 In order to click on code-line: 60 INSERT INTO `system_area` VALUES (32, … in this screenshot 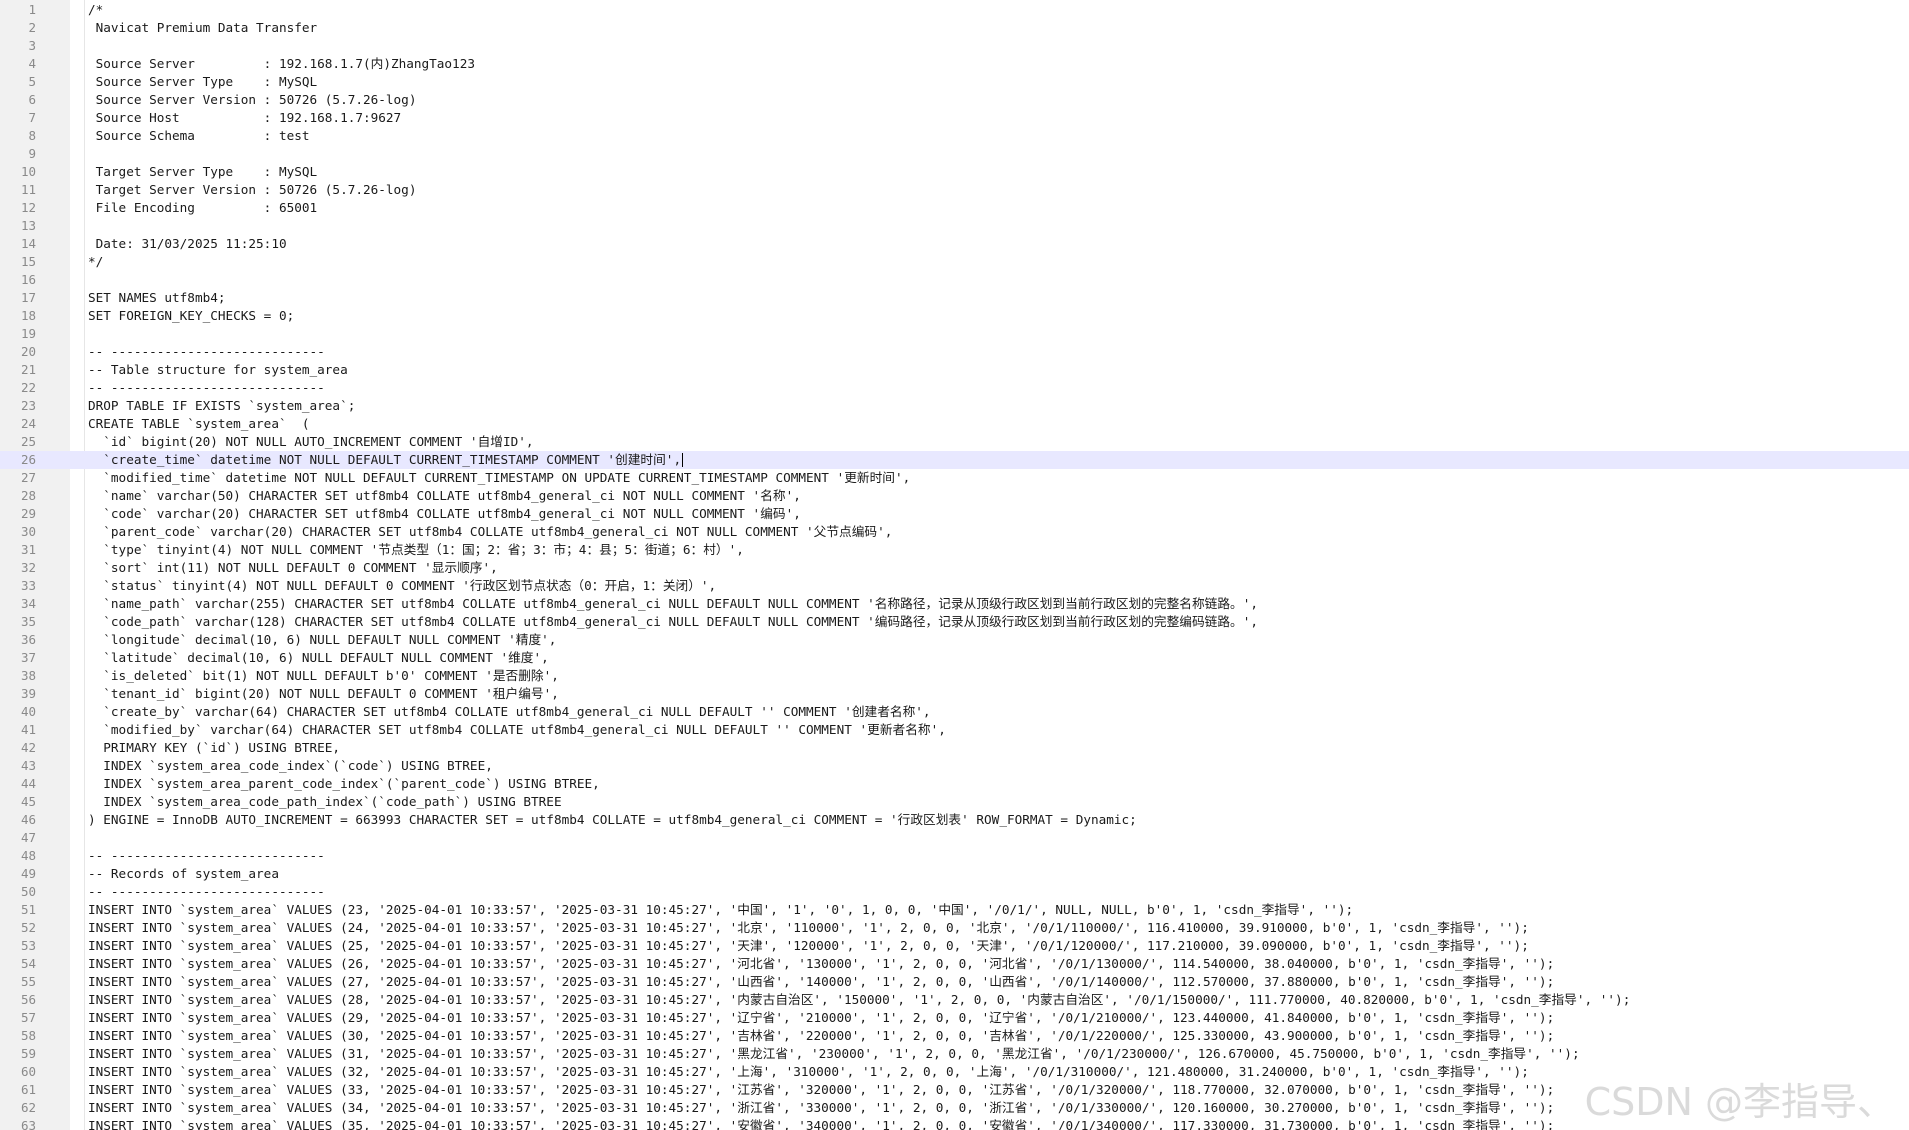, I will do `click(954, 1072)`.